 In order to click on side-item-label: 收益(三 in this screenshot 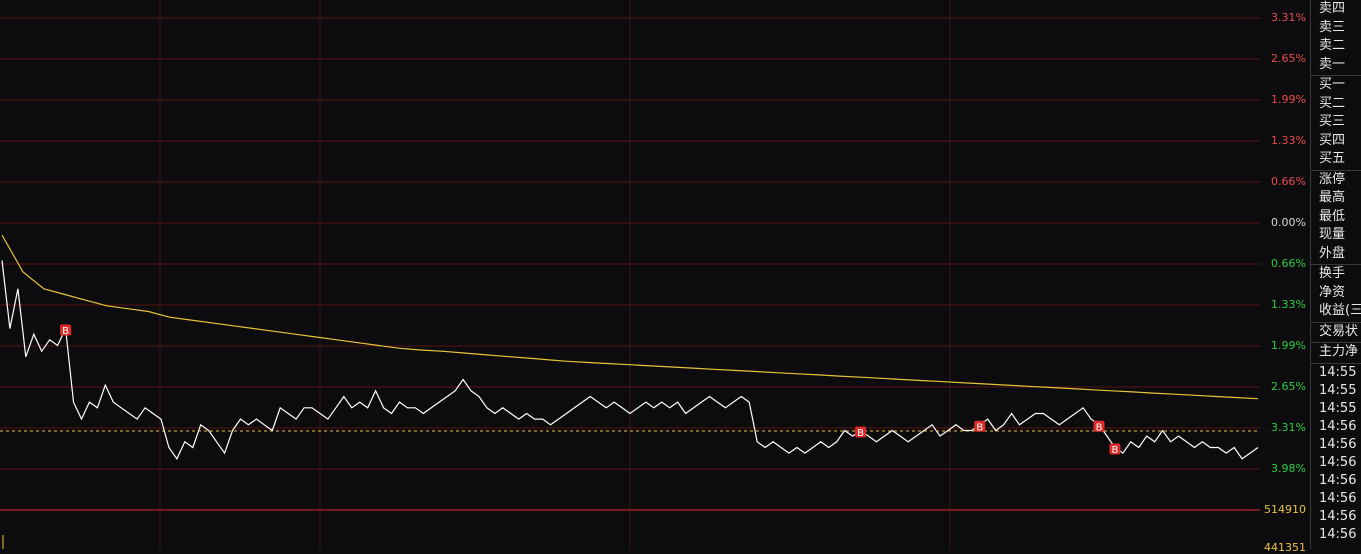, I will do `click(1340, 310)`.